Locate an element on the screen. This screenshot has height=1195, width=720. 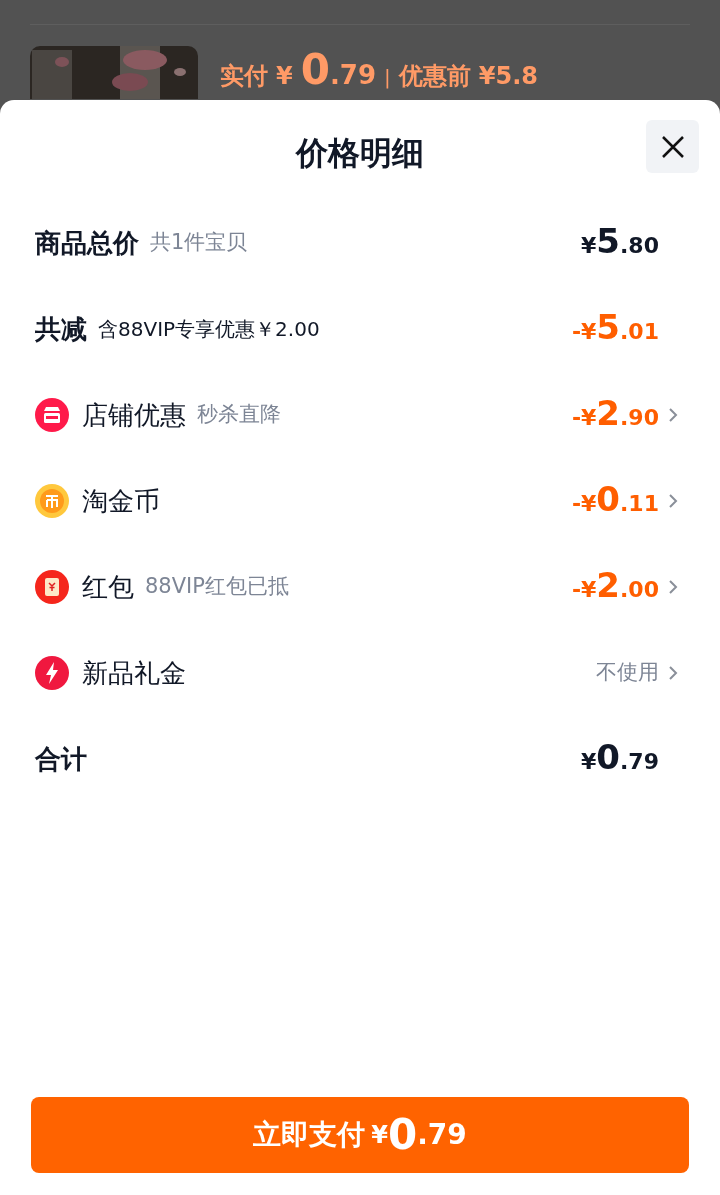
row-label: 淘金币 is located at coordinates (121, 501).